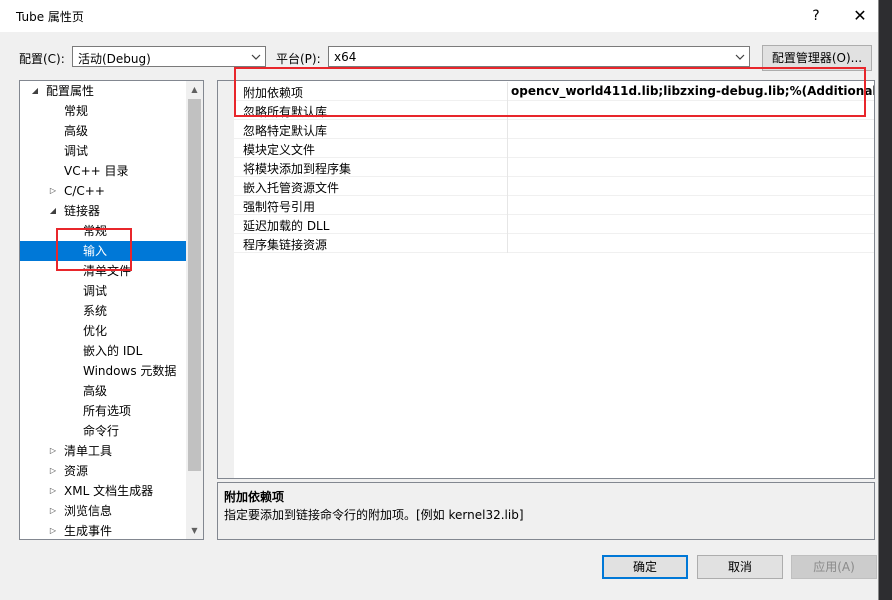  I want to click on tree-item-label: 清单文件, so click(107, 271).